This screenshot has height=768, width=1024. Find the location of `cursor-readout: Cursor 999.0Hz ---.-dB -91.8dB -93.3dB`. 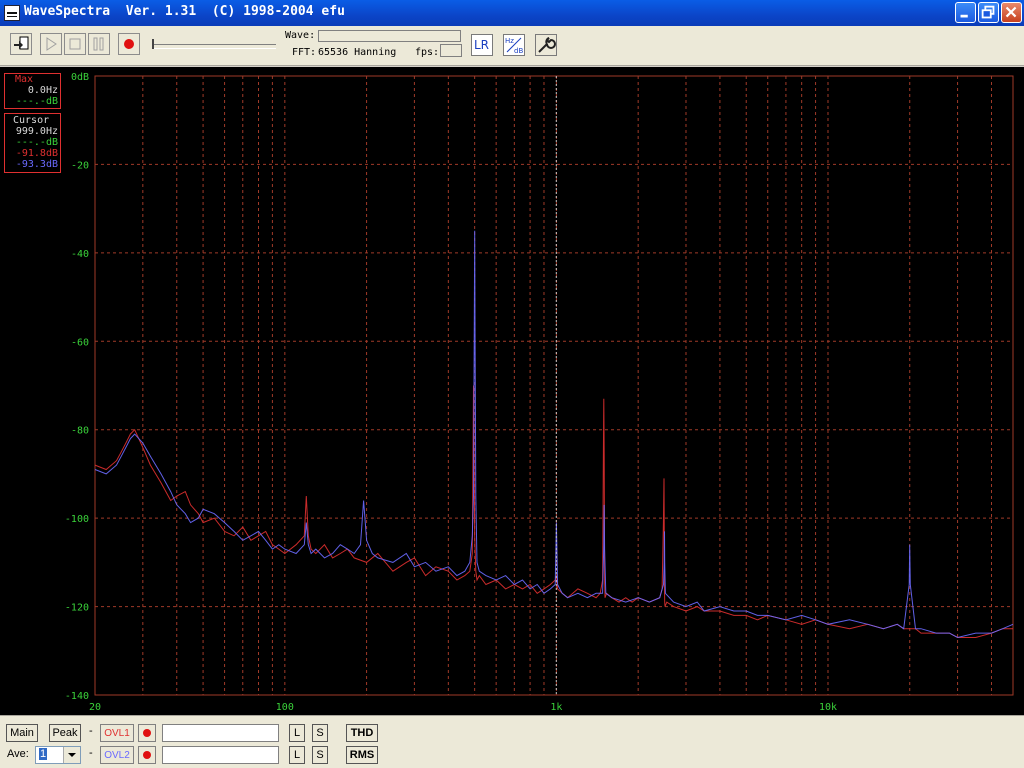

cursor-readout: Cursor 999.0Hz ---.-dB -91.8dB -93.3dB is located at coordinates (32, 143).